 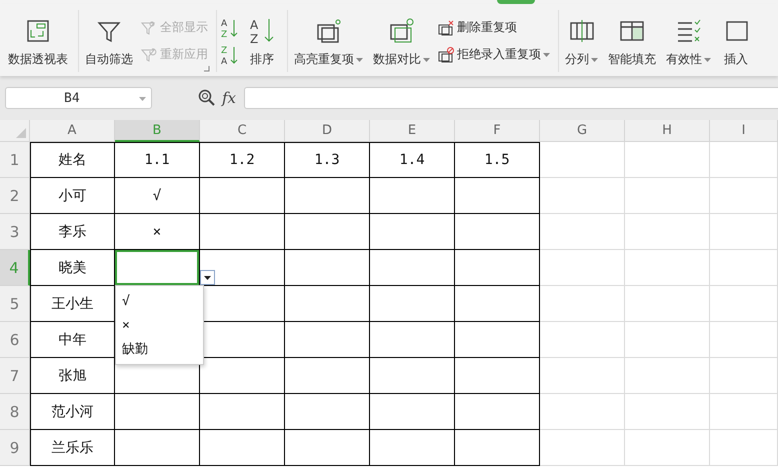 I want to click on active-tab-indicator, so click(x=516, y=2).